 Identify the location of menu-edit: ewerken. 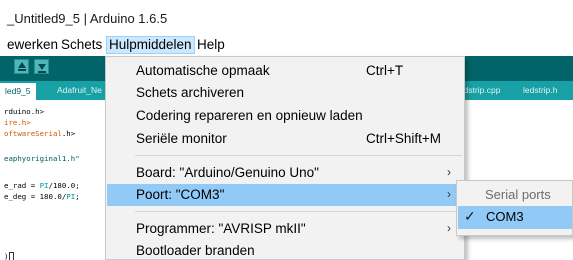
(32, 46).